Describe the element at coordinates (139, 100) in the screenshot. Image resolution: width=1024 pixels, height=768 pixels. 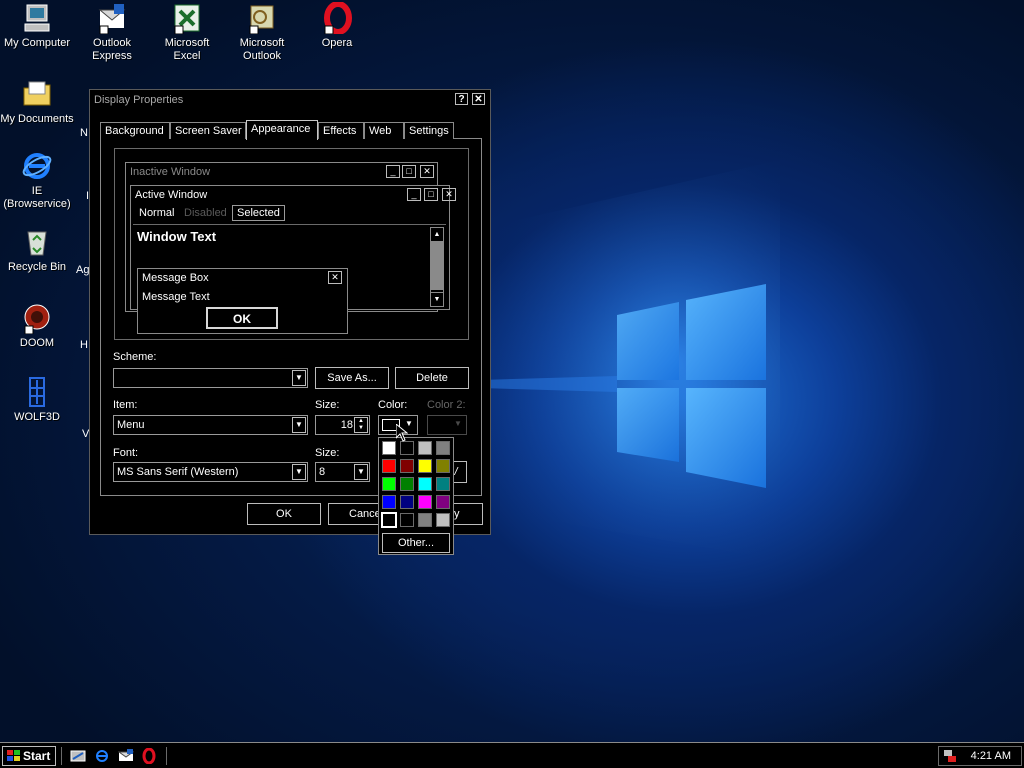
I see `dialog-title: Display Properties` at that location.